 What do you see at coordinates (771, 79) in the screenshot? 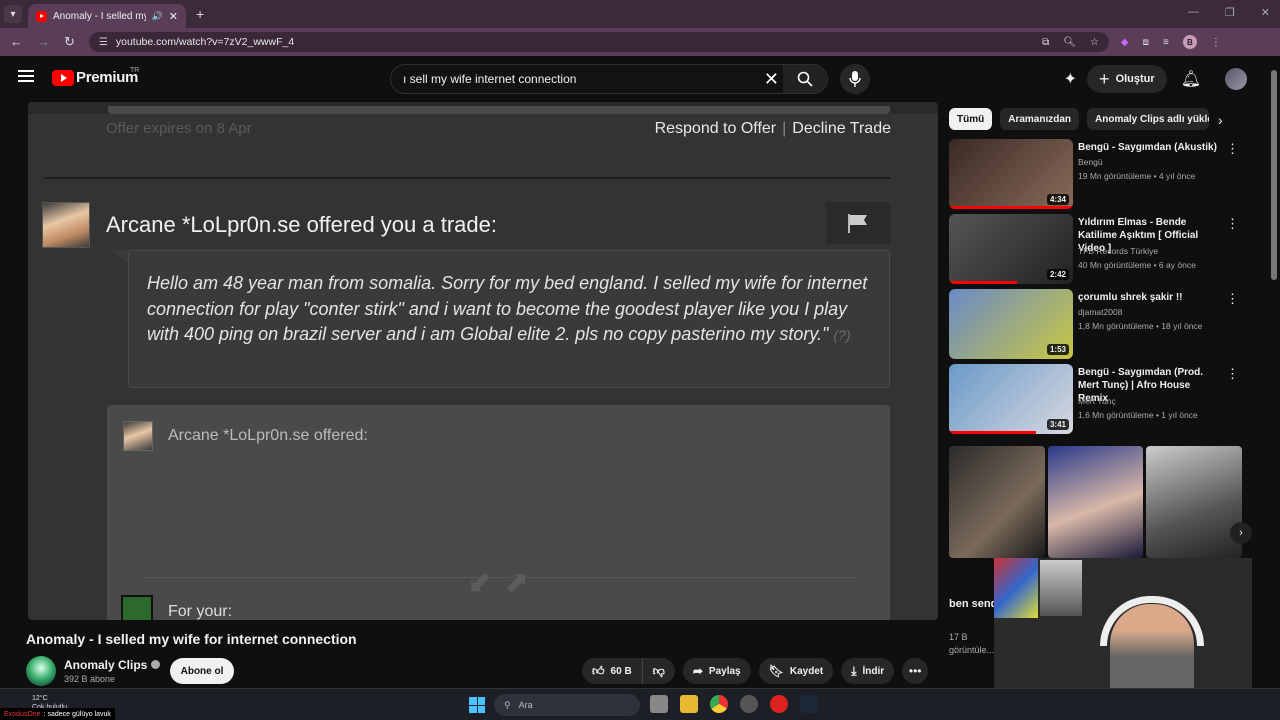
I see `clear-search-icon: ✕` at bounding box center [771, 79].